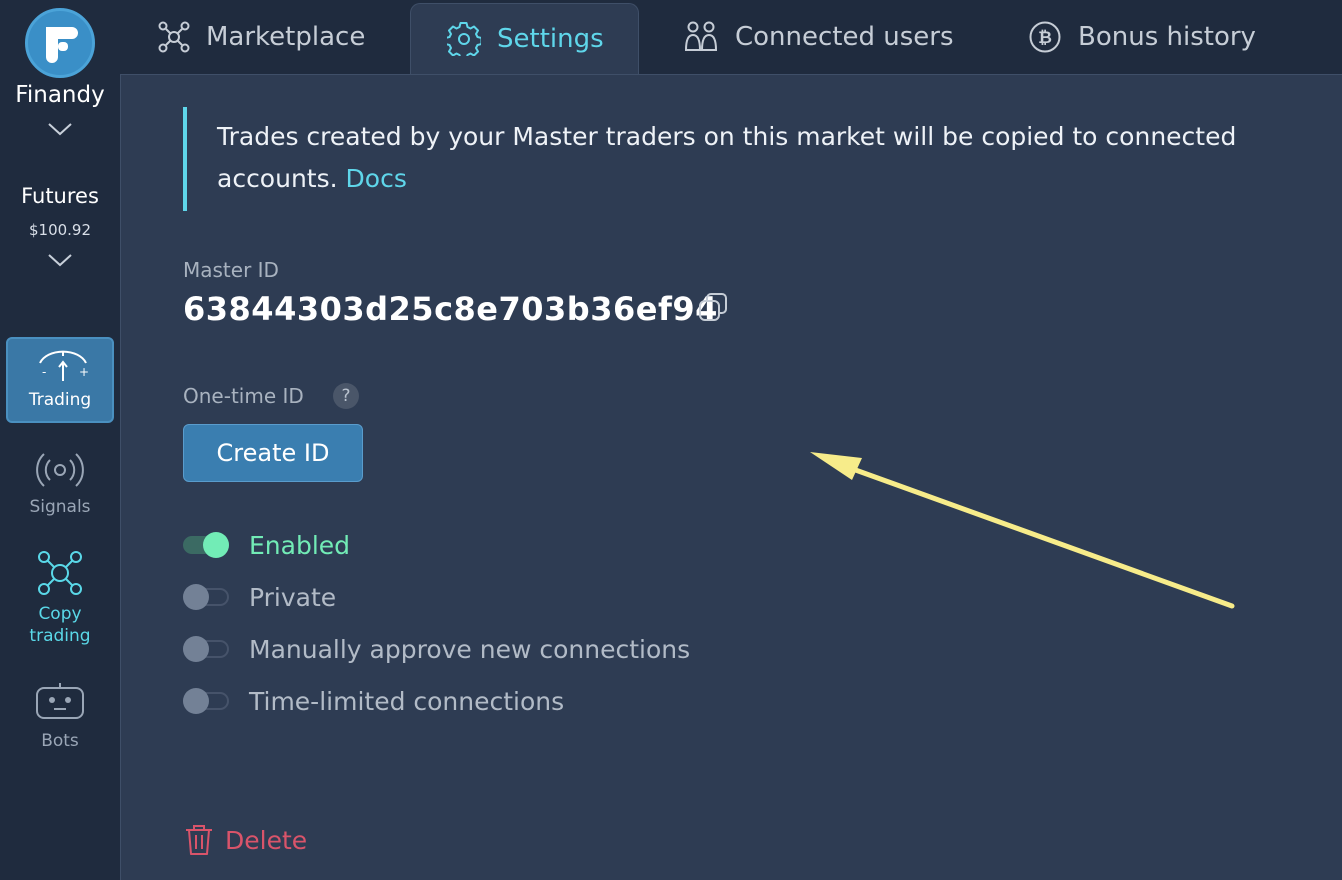 Image resolution: width=1342 pixels, height=880 pixels. What do you see at coordinates (199, 840) in the screenshot?
I see `trash-icon` at bounding box center [199, 840].